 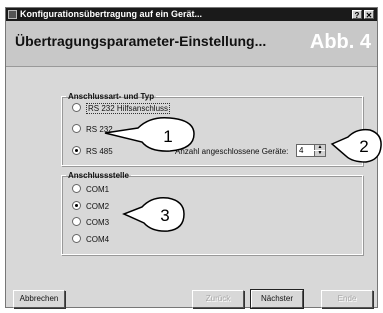 I want to click on callout-three-label: 3, so click(x=164, y=215).